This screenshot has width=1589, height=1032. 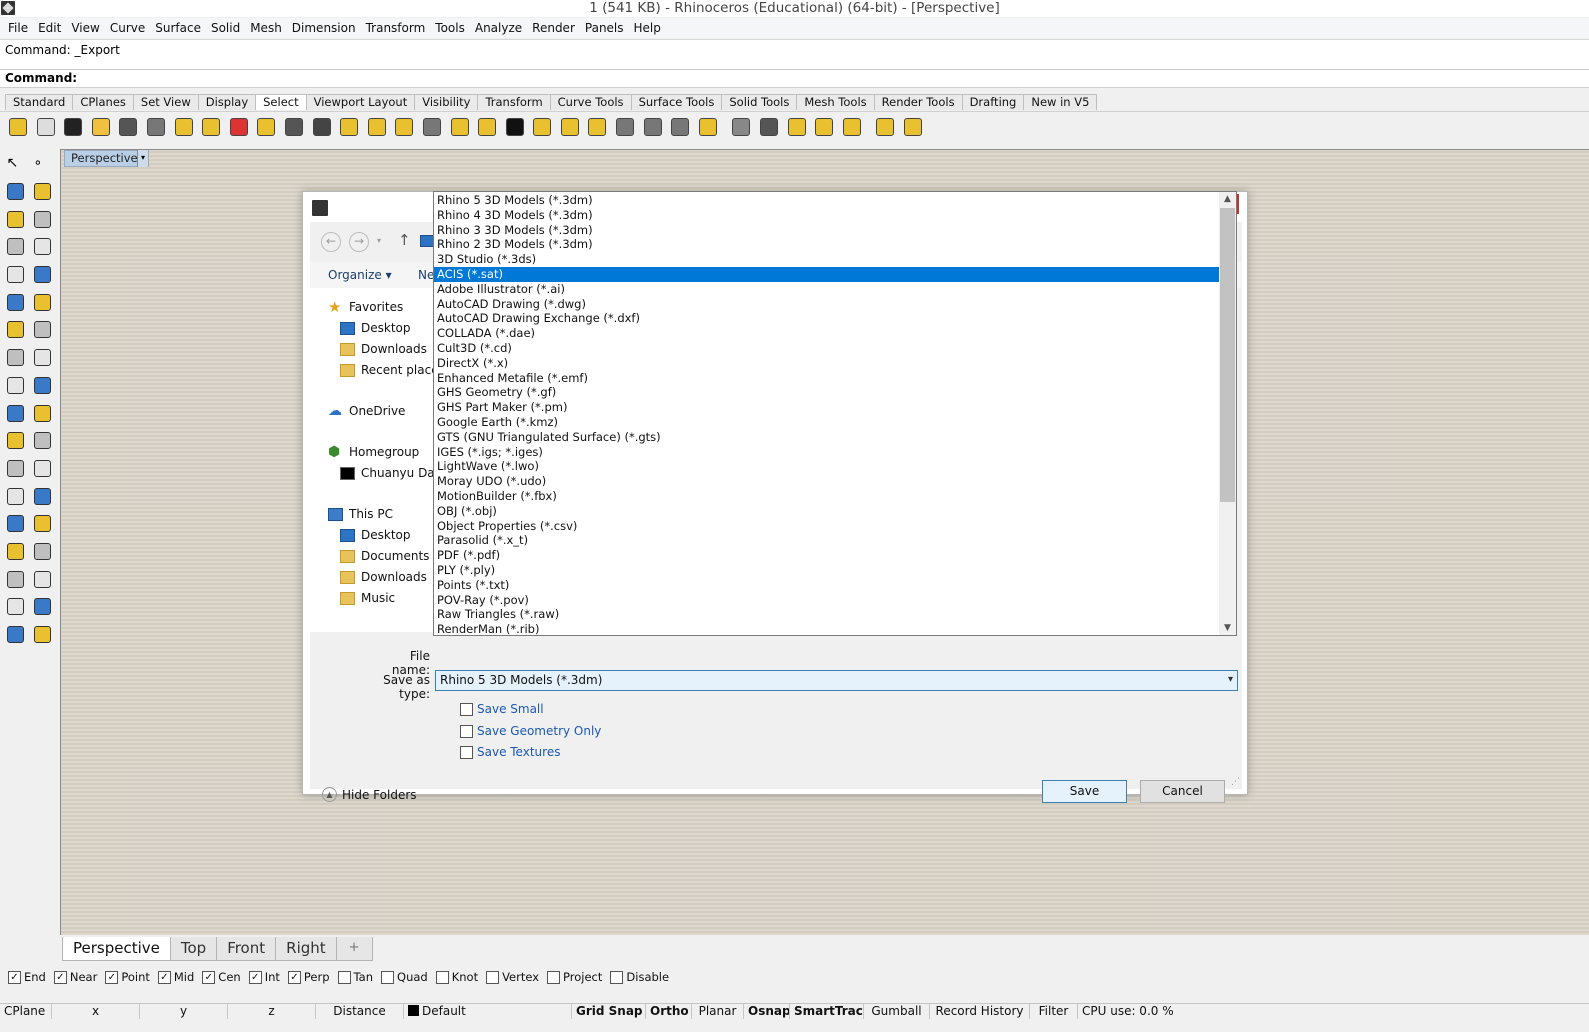 What do you see at coordinates (826, 407) in the screenshot?
I see `dropdown-option-ghs-part-maker-pm: GHS Part Maker (*.pm)` at bounding box center [826, 407].